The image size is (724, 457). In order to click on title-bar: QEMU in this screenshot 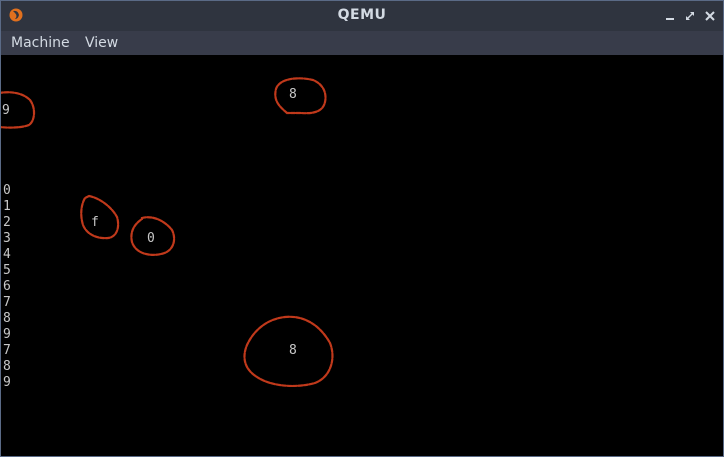, I will do `click(362, 16)`.